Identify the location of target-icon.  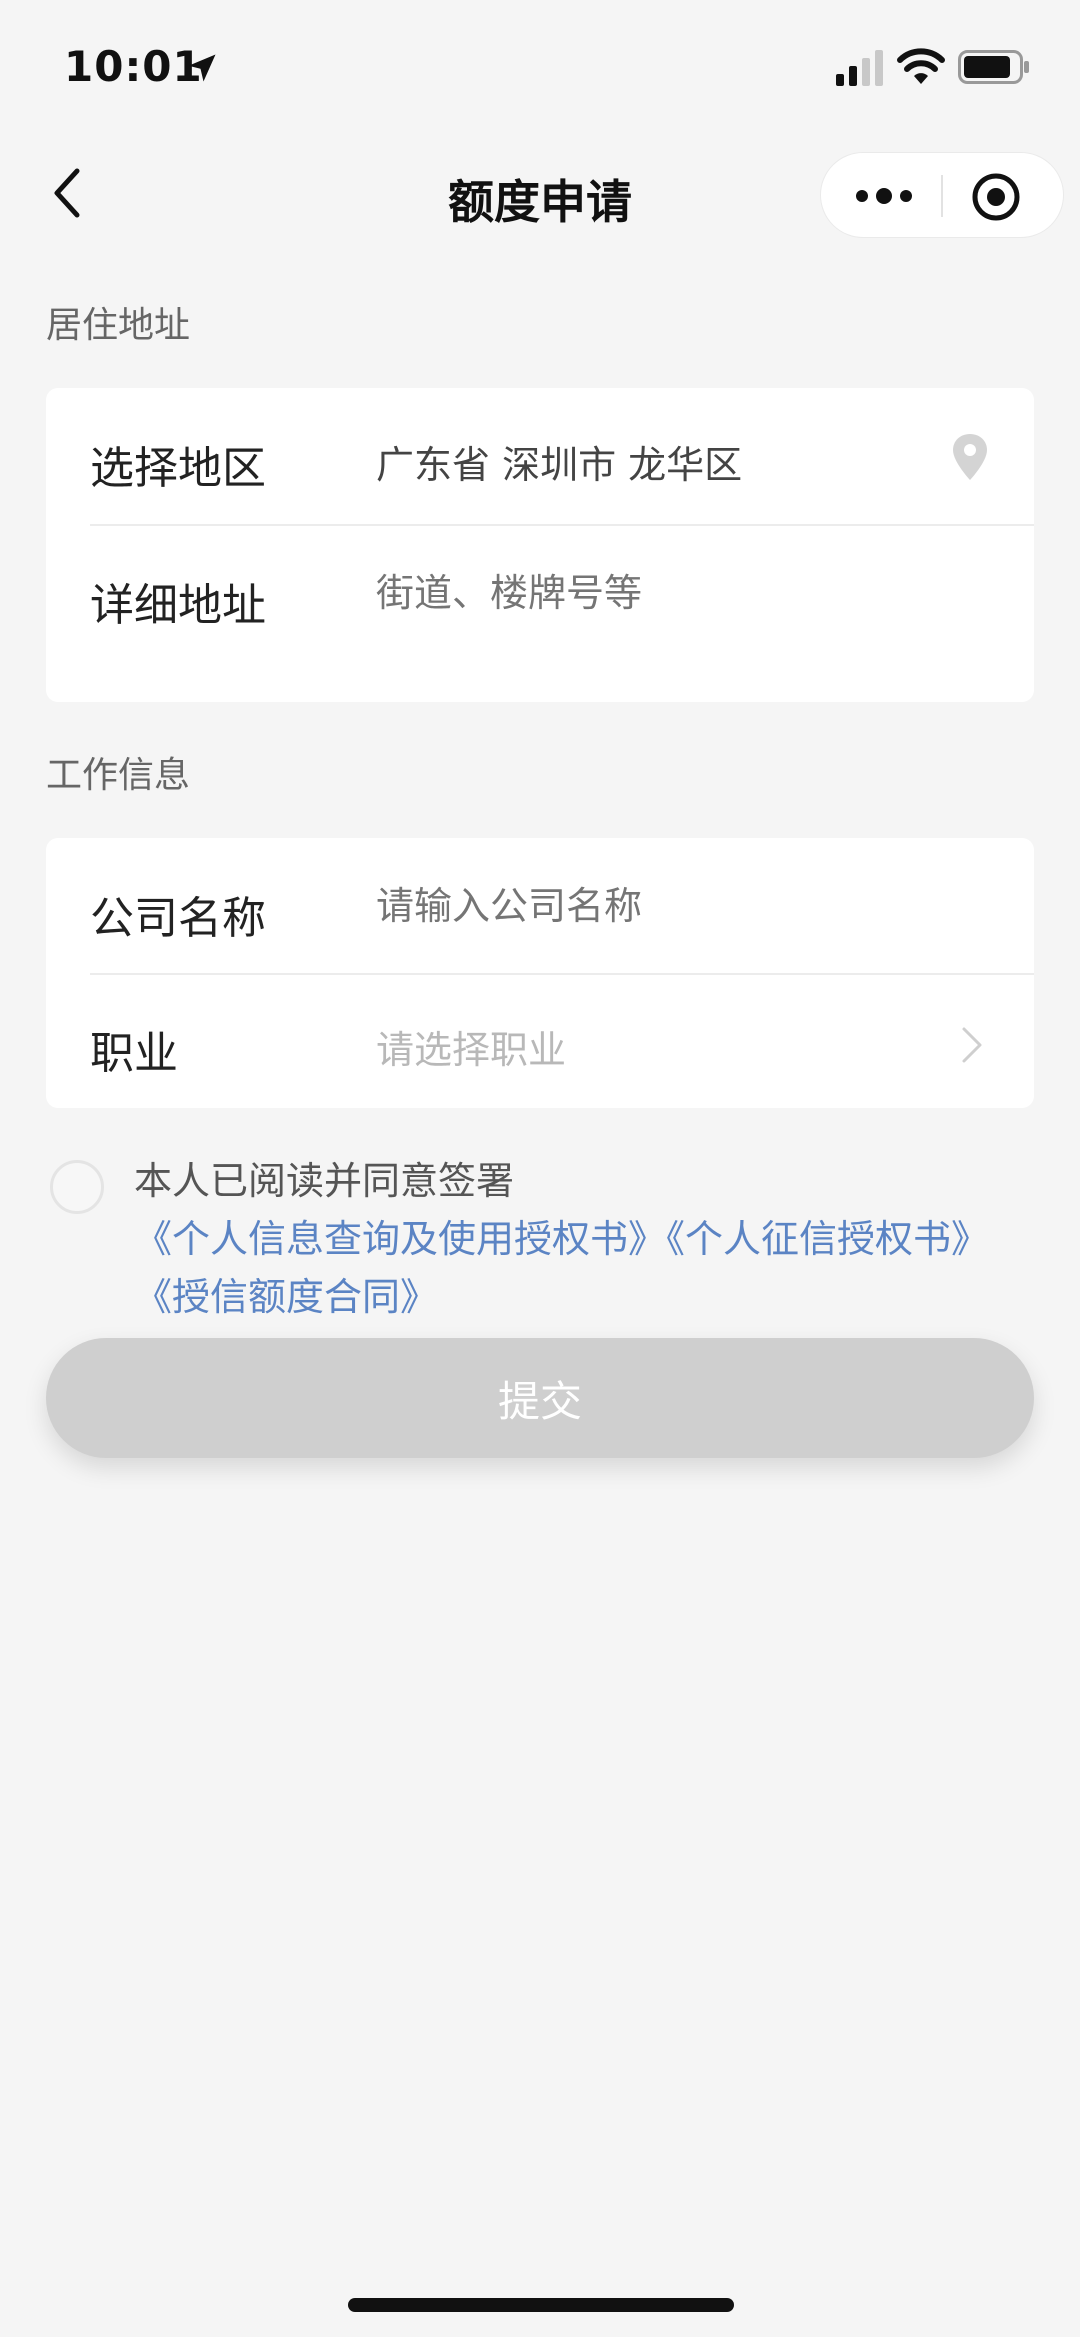
(996, 197).